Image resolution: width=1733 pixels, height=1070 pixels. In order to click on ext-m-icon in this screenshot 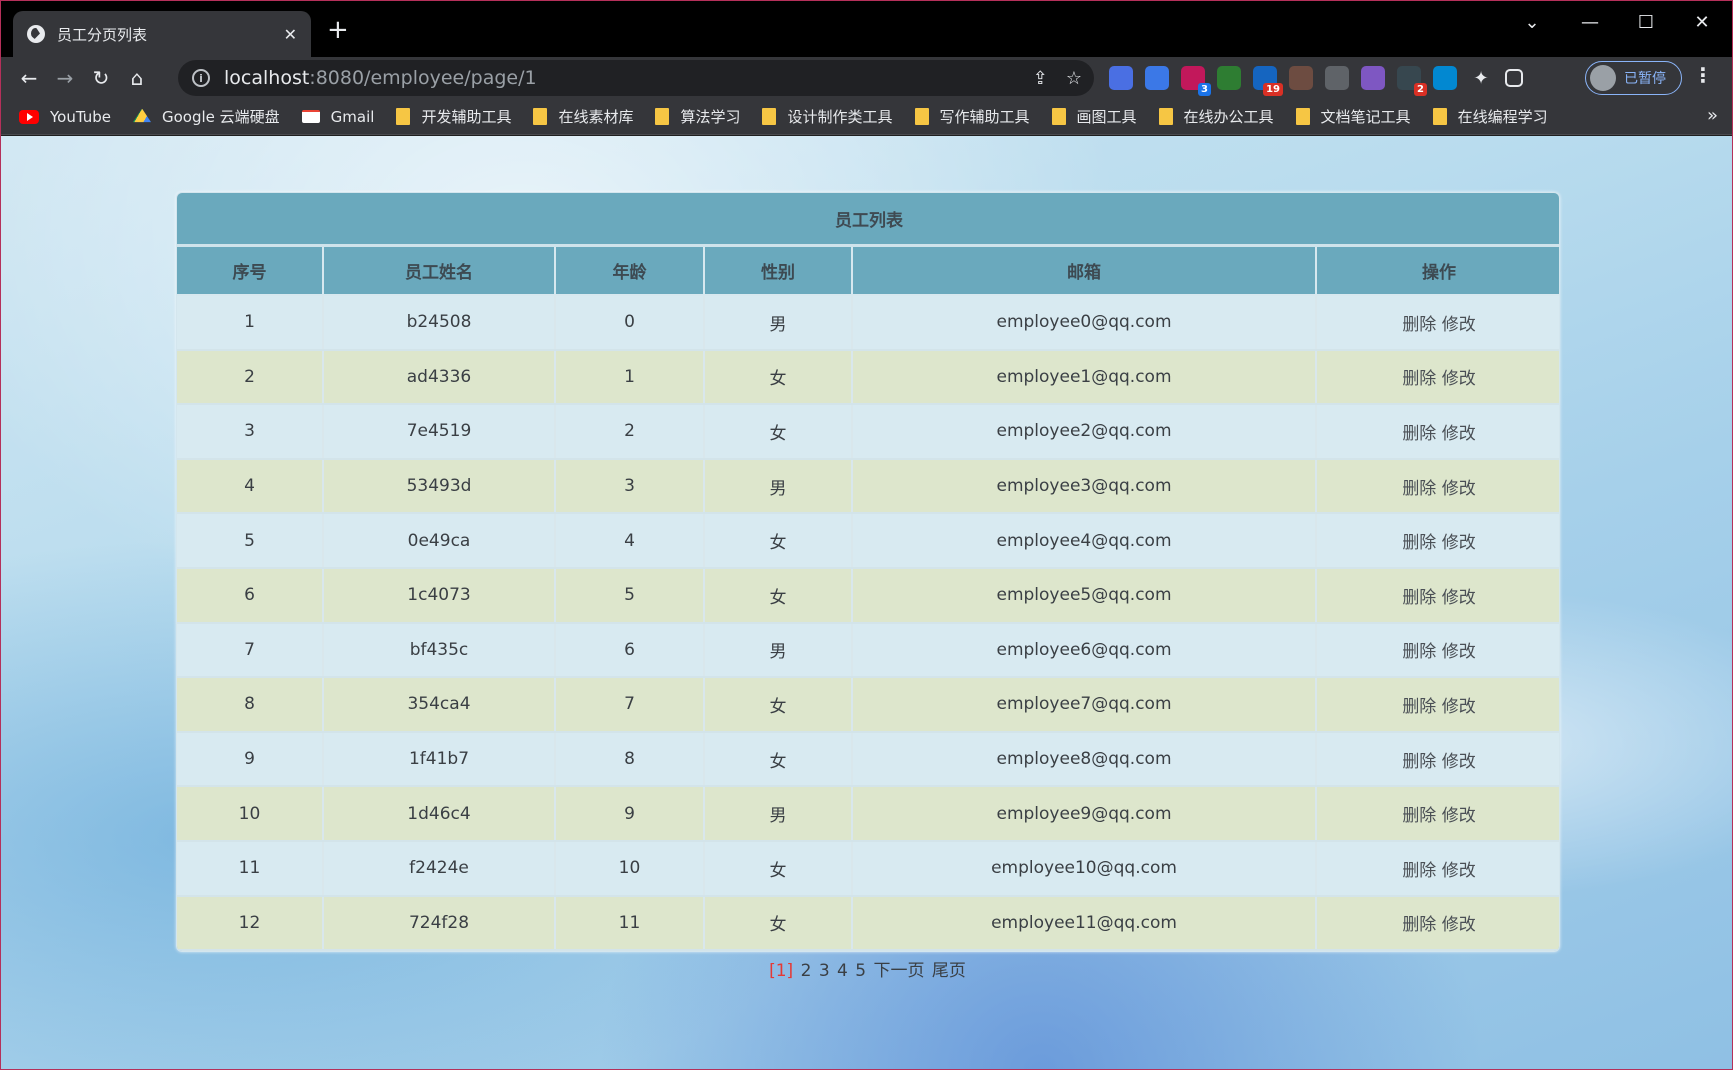, I will do `click(1445, 78)`.